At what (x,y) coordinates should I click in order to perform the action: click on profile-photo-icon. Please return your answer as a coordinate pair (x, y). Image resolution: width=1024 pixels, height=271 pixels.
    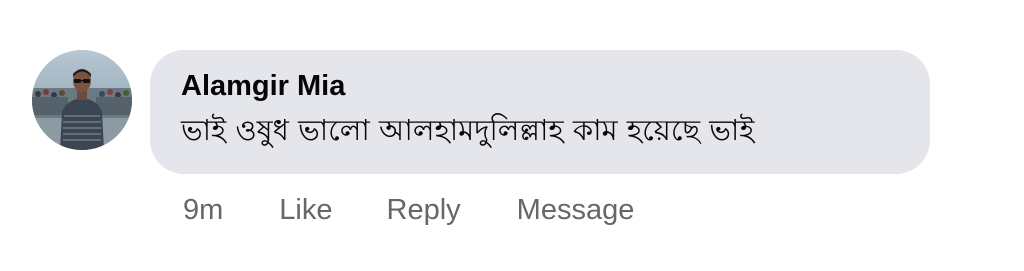
    Looking at the image, I should click on (82, 100).